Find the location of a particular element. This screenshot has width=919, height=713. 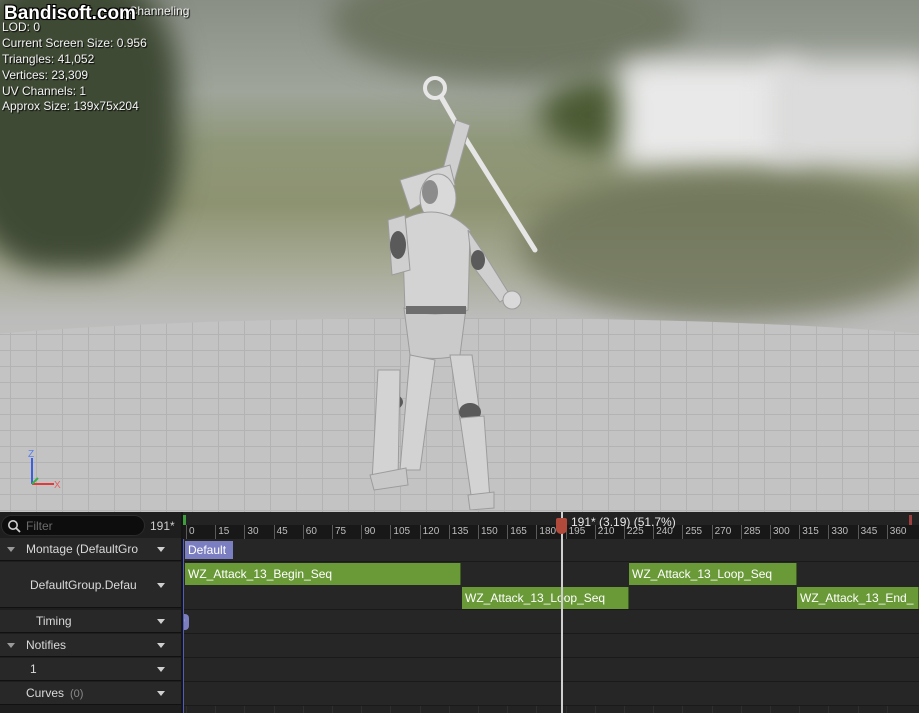

ruler-label: 90 is located at coordinates (370, 531).